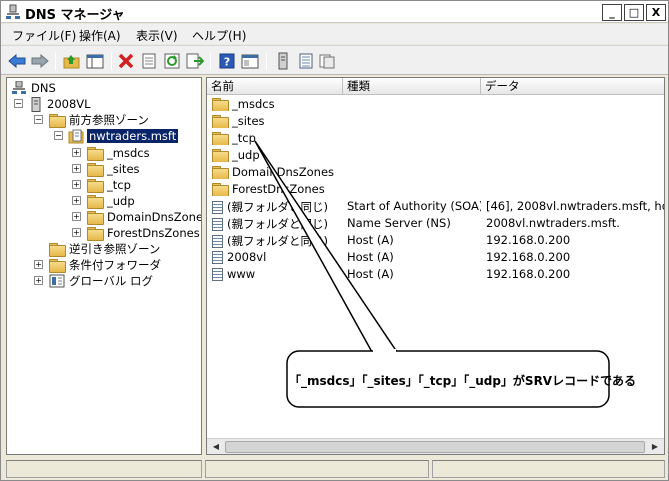 This screenshot has height=481, width=669. Describe the element at coordinates (216, 447) in the screenshot. I see `scroll-left-icon: ◀` at that location.